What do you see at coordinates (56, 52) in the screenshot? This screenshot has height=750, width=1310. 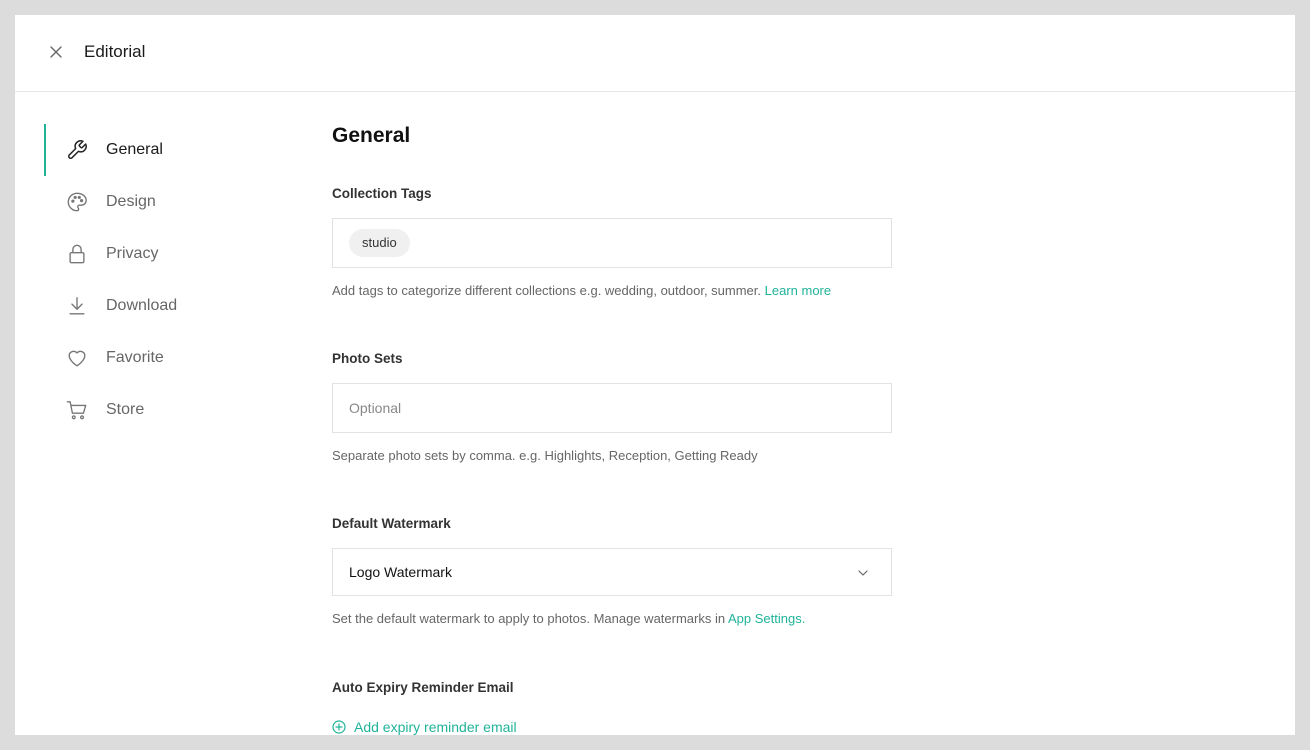 I see `close-icon` at bounding box center [56, 52].